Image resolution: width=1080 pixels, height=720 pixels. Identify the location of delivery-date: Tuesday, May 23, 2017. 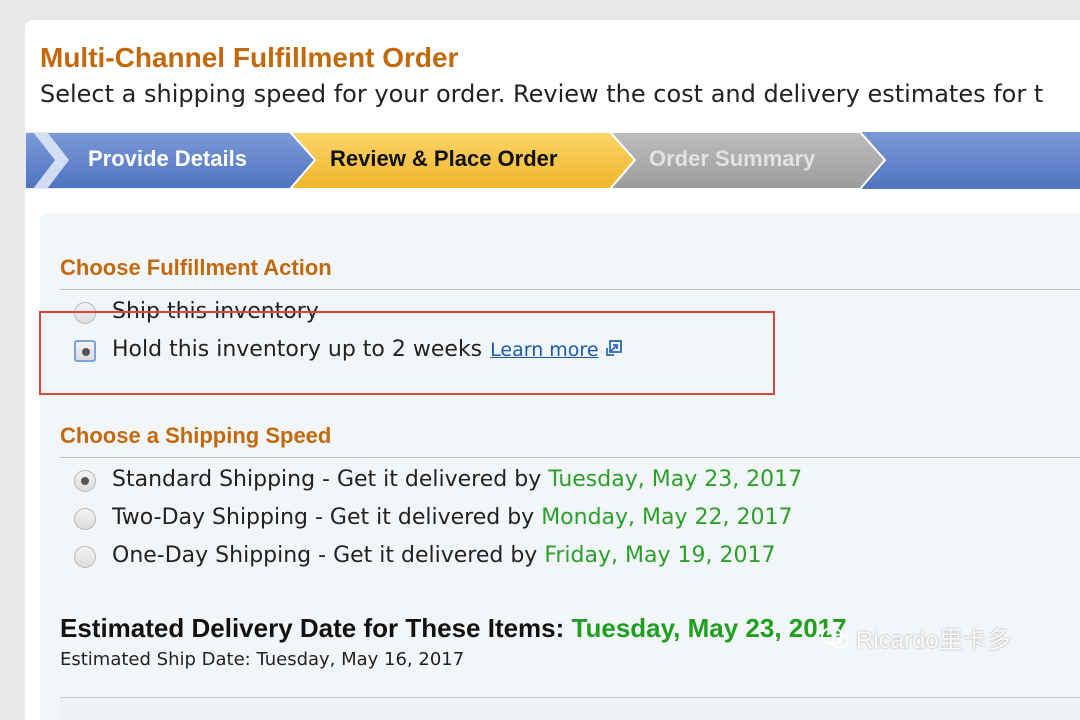
(675, 479).